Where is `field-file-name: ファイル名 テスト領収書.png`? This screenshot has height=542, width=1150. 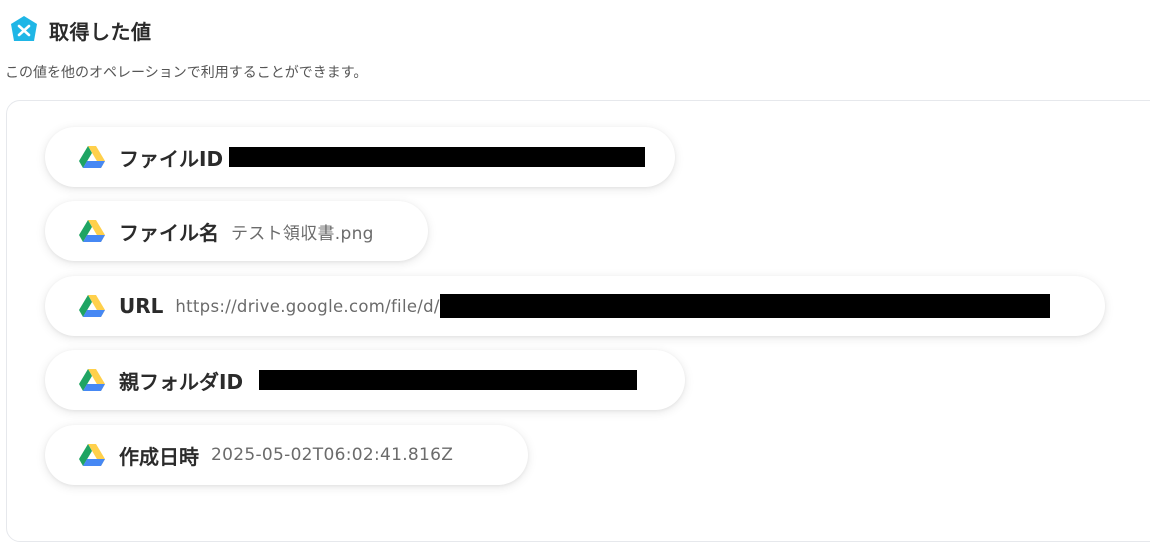 field-file-name: ファイル名 テスト領収書.png is located at coordinates (236, 231).